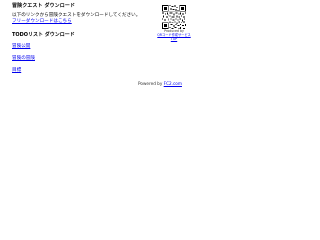  I want to click on qr-top-link: TOP, so click(174, 39).